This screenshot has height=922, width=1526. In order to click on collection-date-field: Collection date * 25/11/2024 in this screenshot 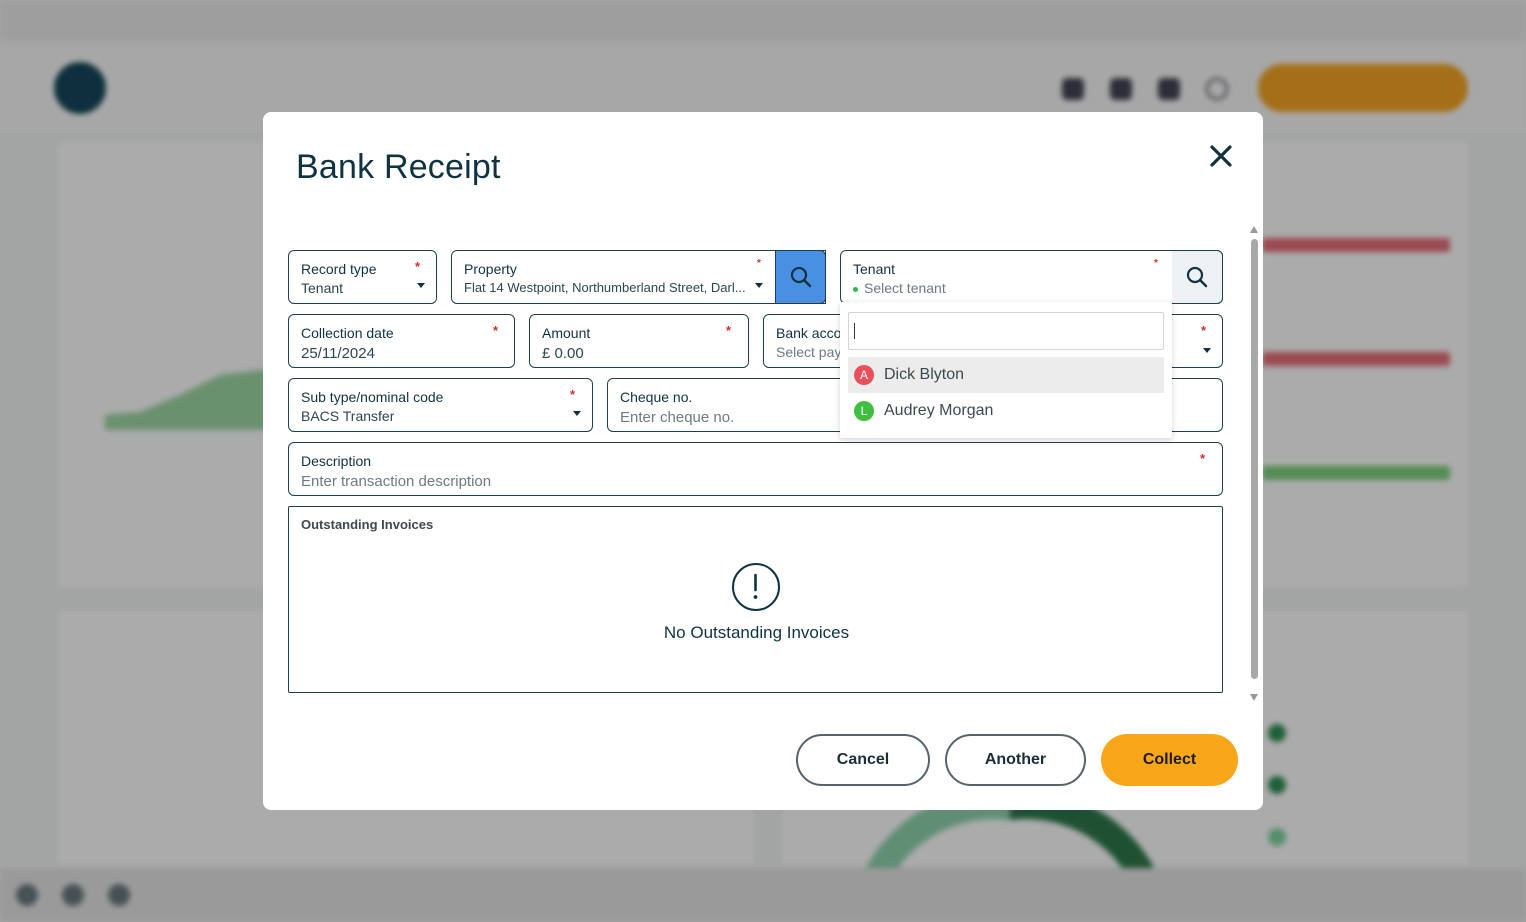, I will do `click(401, 341)`.